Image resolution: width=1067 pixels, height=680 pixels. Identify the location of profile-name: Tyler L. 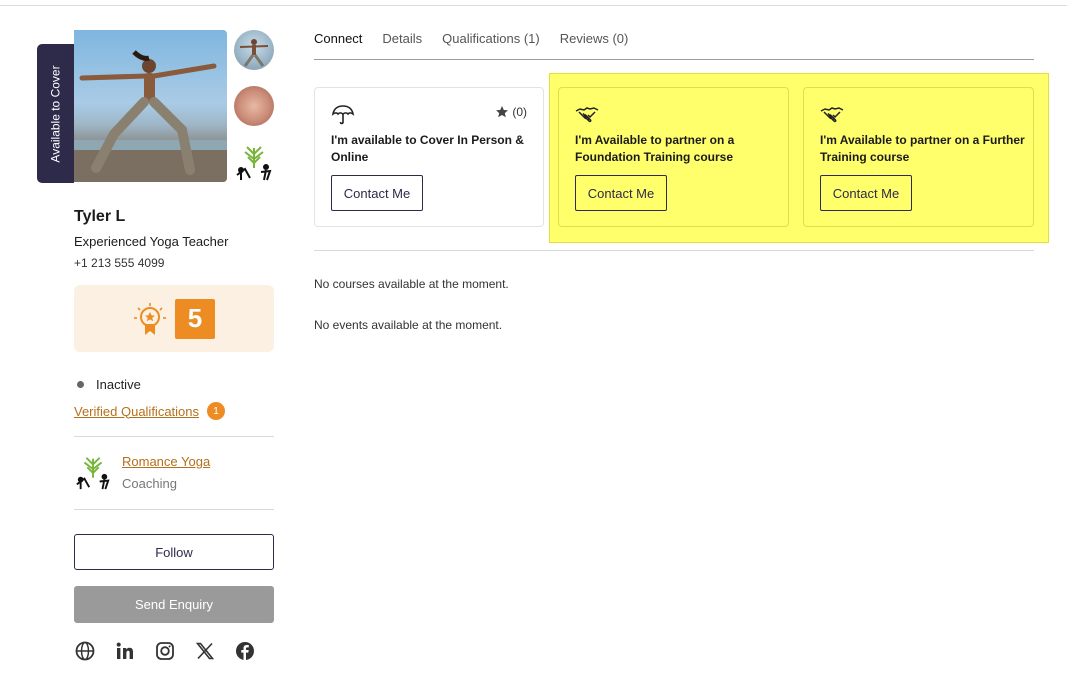
(100, 216).